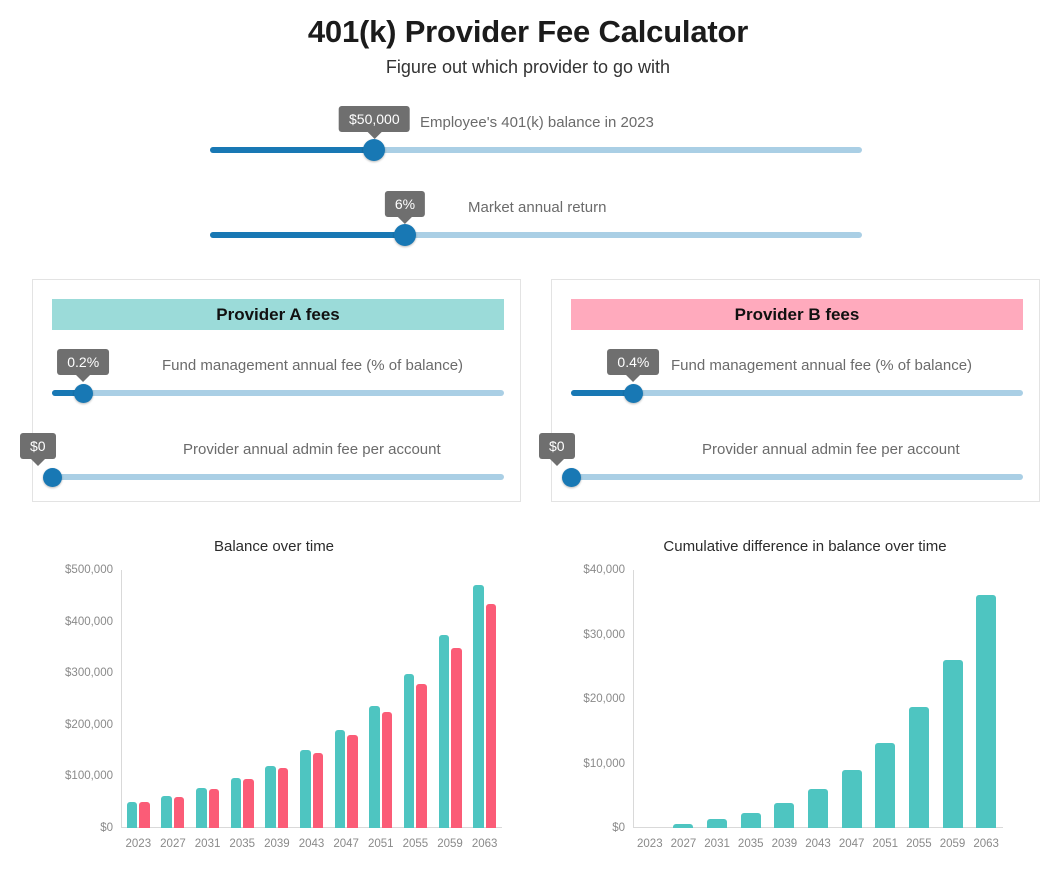 The image size is (1056, 877). What do you see at coordinates (38, 449) in the screenshot?
I see `provider-a-admin-fee-value: $0` at bounding box center [38, 449].